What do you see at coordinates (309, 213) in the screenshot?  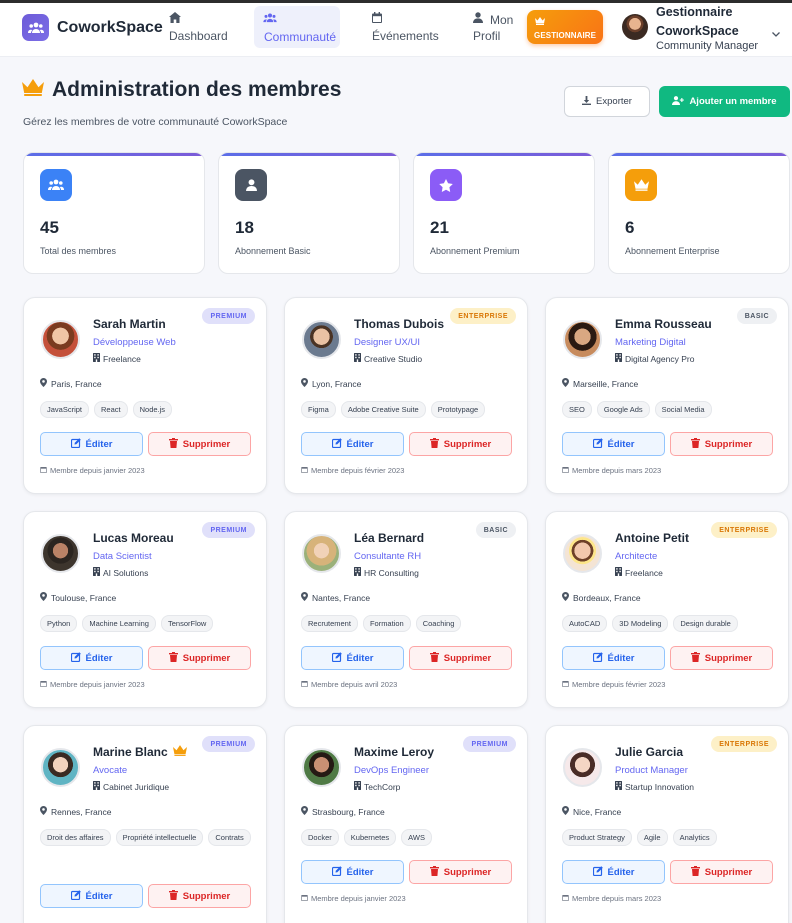 I see `stat-card-basic: 18 Abonnement Basic` at bounding box center [309, 213].